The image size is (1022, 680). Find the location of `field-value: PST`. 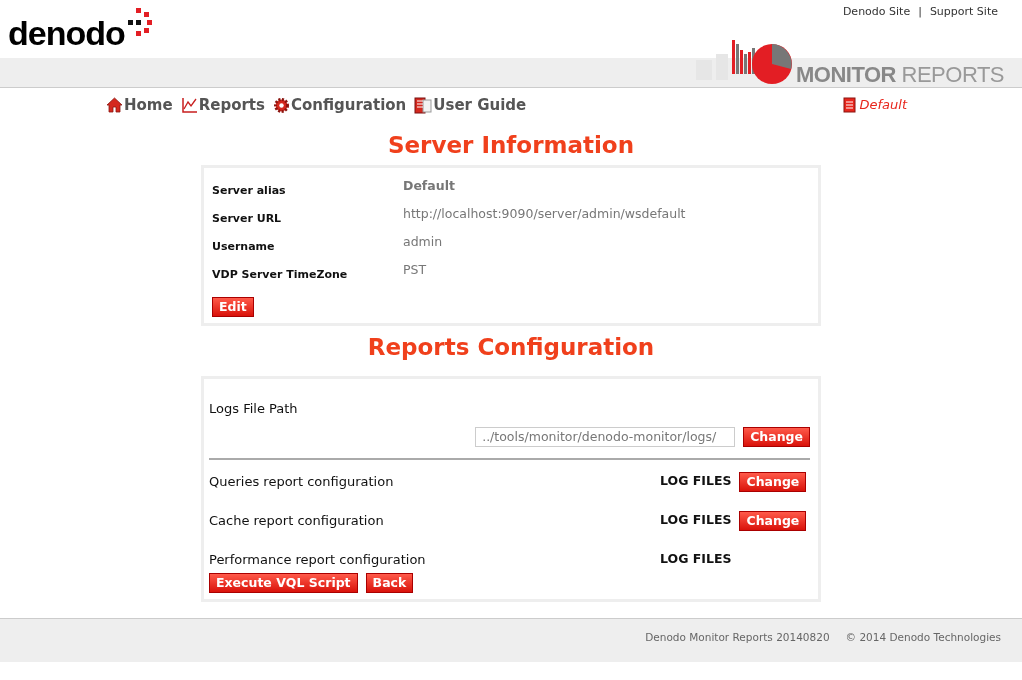

field-value: PST is located at coordinates (415, 270).